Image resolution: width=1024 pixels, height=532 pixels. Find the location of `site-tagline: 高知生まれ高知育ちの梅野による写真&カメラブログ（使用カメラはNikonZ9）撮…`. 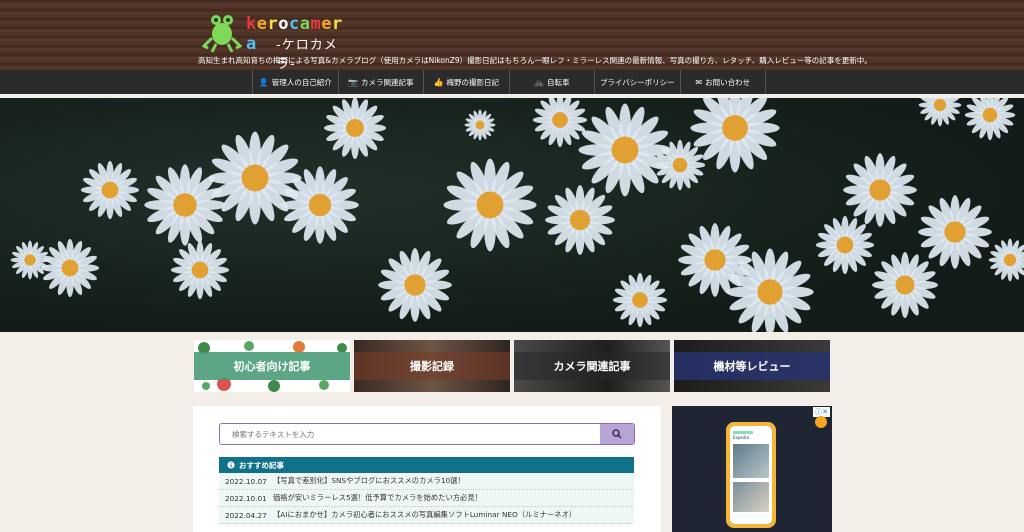

site-tagline: 高知生まれ高知育ちの梅野による写真&カメラブログ（使用カメラはNikonZ9）撮… is located at coordinates (535, 60).